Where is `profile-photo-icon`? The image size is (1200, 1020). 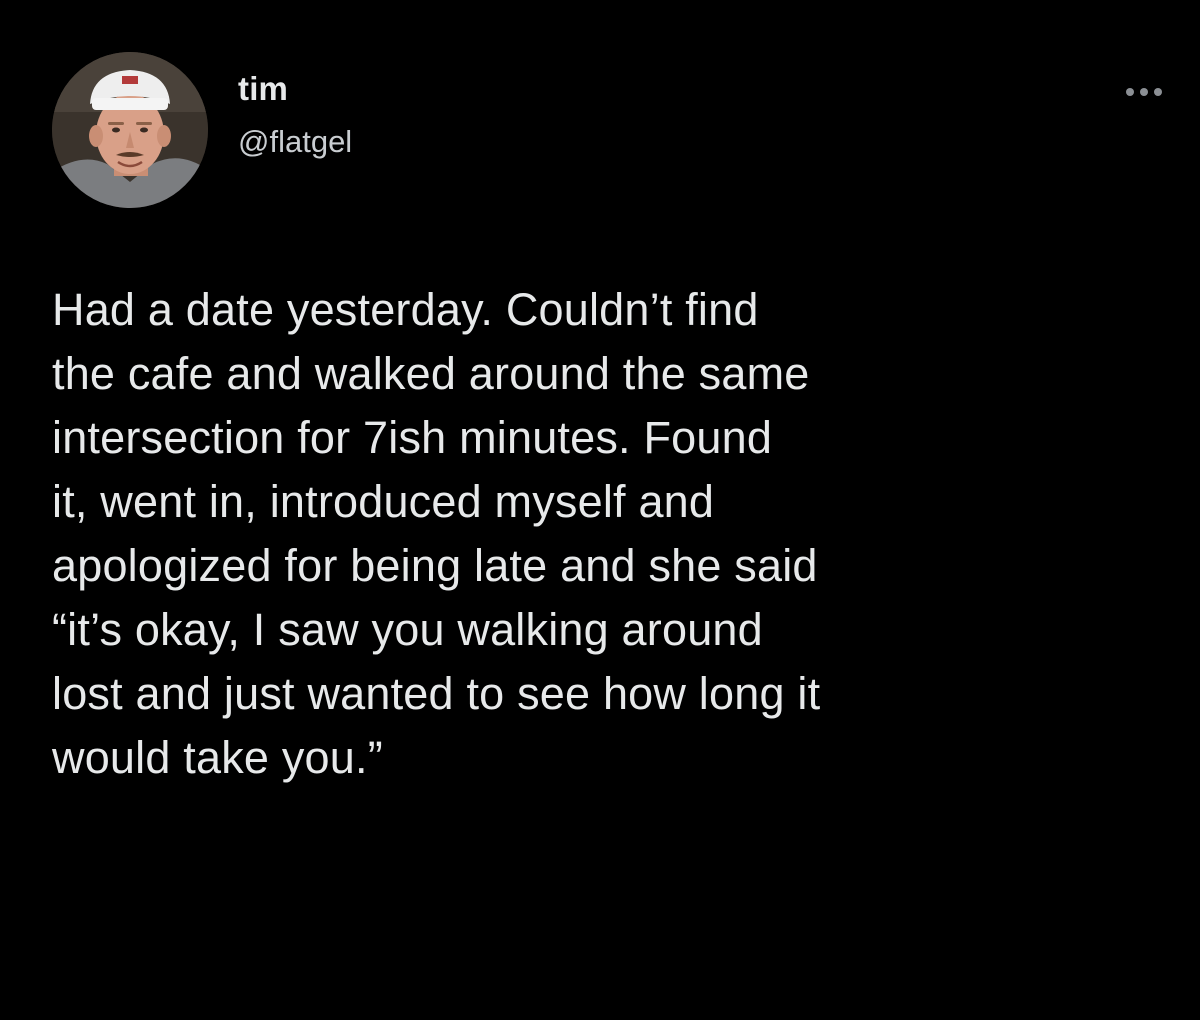 profile-photo-icon is located at coordinates (130, 130).